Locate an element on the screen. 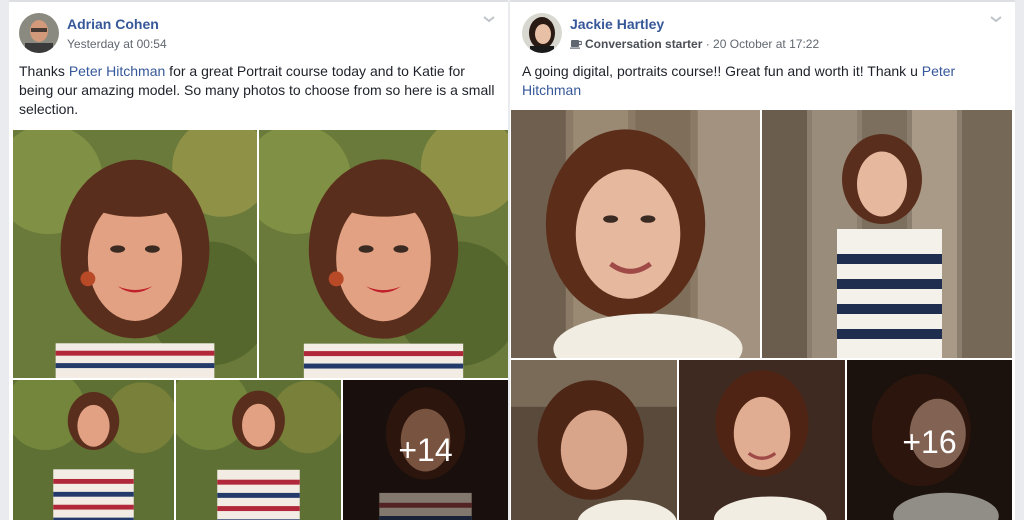  author-name: Jackie Hartley is located at coordinates (617, 24).